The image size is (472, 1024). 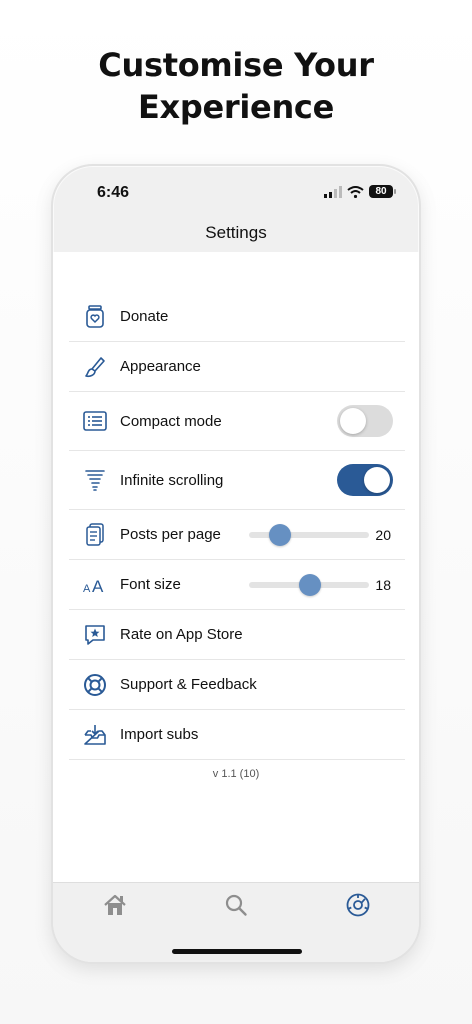 What do you see at coordinates (160, 366) in the screenshot?
I see `appearance-label: Appearance` at bounding box center [160, 366].